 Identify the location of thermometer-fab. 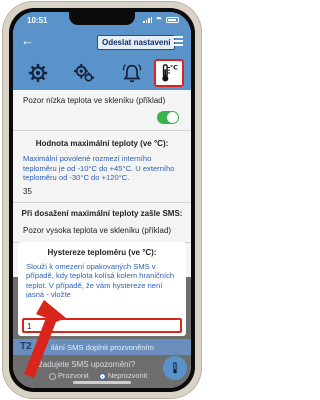
(175, 368).